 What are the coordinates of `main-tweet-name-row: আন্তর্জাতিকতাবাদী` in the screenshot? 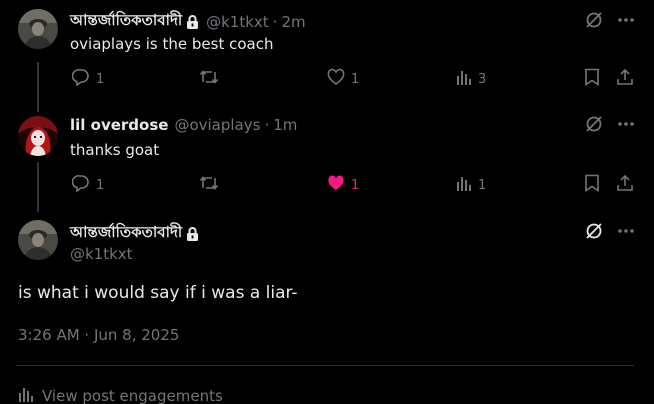 It's located at (135, 233).